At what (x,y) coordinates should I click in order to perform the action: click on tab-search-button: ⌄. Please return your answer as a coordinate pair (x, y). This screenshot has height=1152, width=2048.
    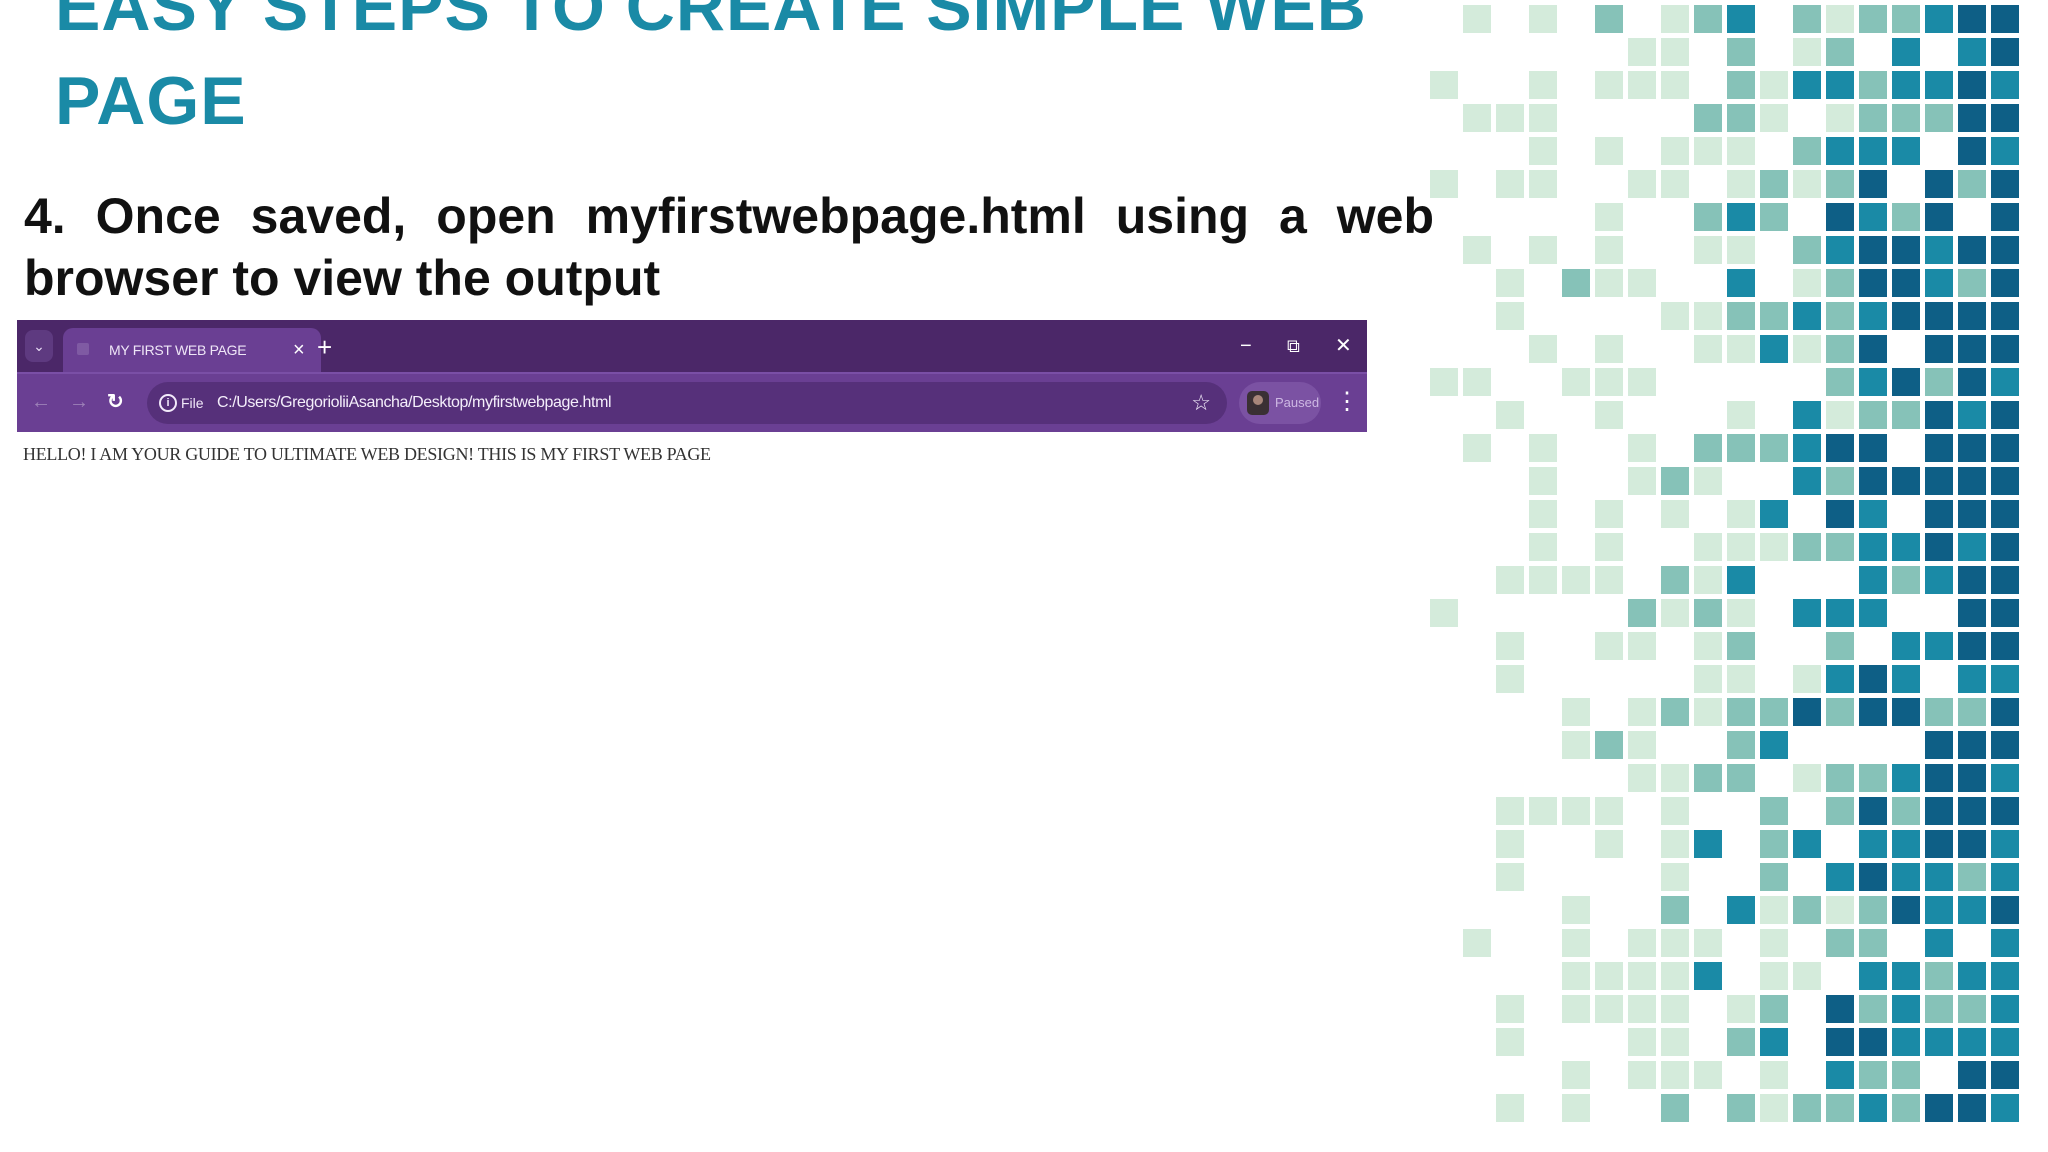
    Looking at the image, I should click on (39, 346).